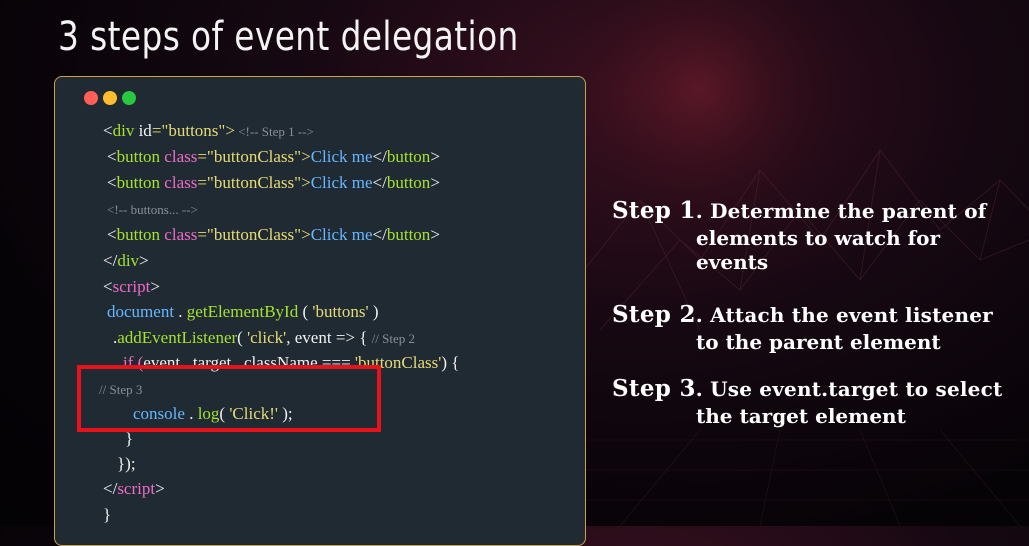 The width and height of the screenshot is (1029, 546). What do you see at coordinates (450, 362) in the screenshot?
I see `code-token: ) {` at bounding box center [450, 362].